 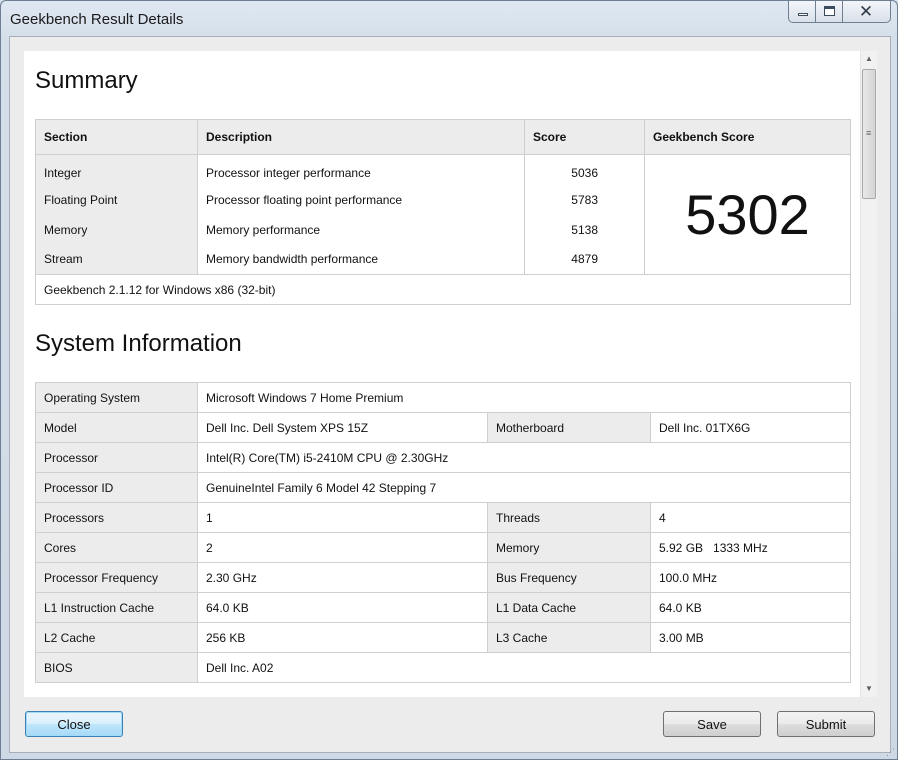 What do you see at coordinates (86, 80) in the screenshot?
I see `summary-title: Summary` at bounding box center [86, 80].